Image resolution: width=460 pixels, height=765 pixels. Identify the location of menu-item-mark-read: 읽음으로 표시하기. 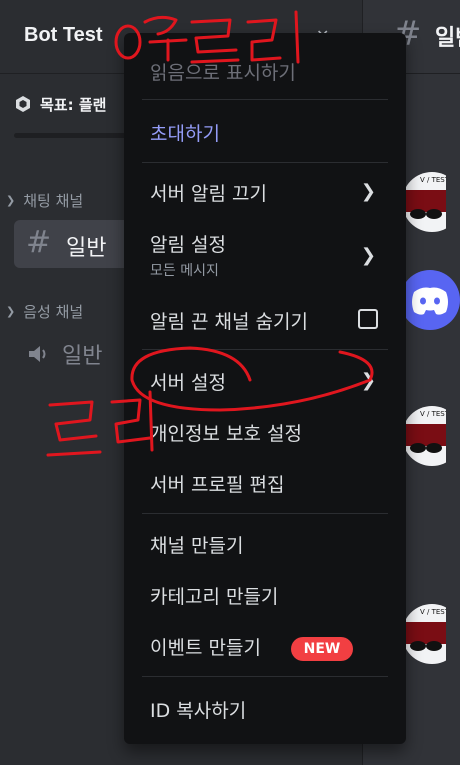
(223, 71).